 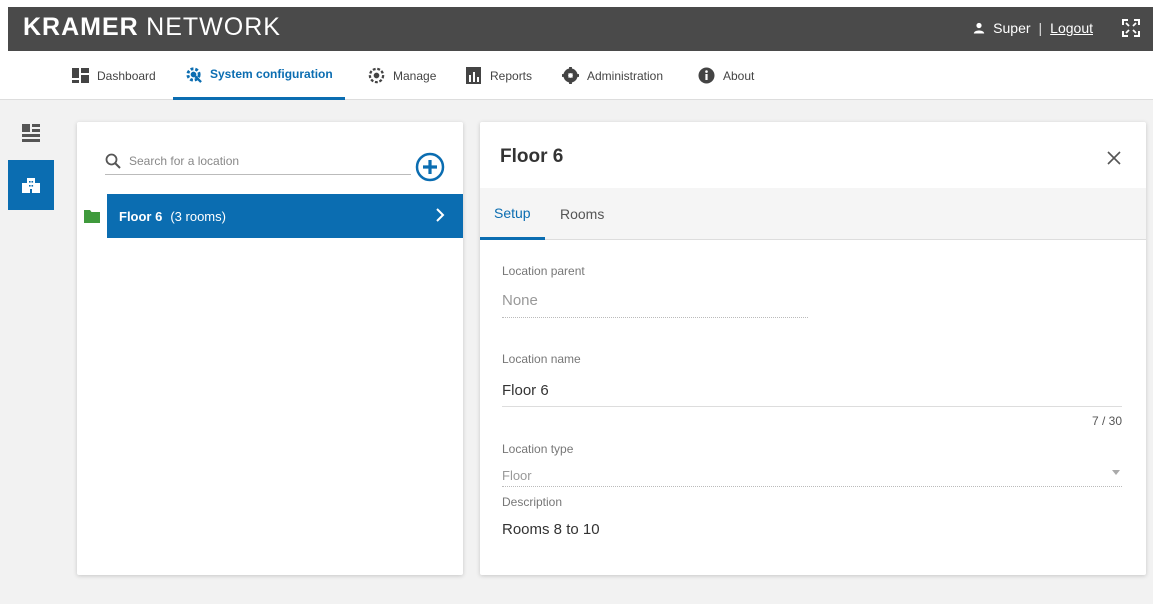 What do you see at coordinates (625, 75) in the screenshot?
I see `nav-administration-label: Administration` at bounding box center [625, 75].